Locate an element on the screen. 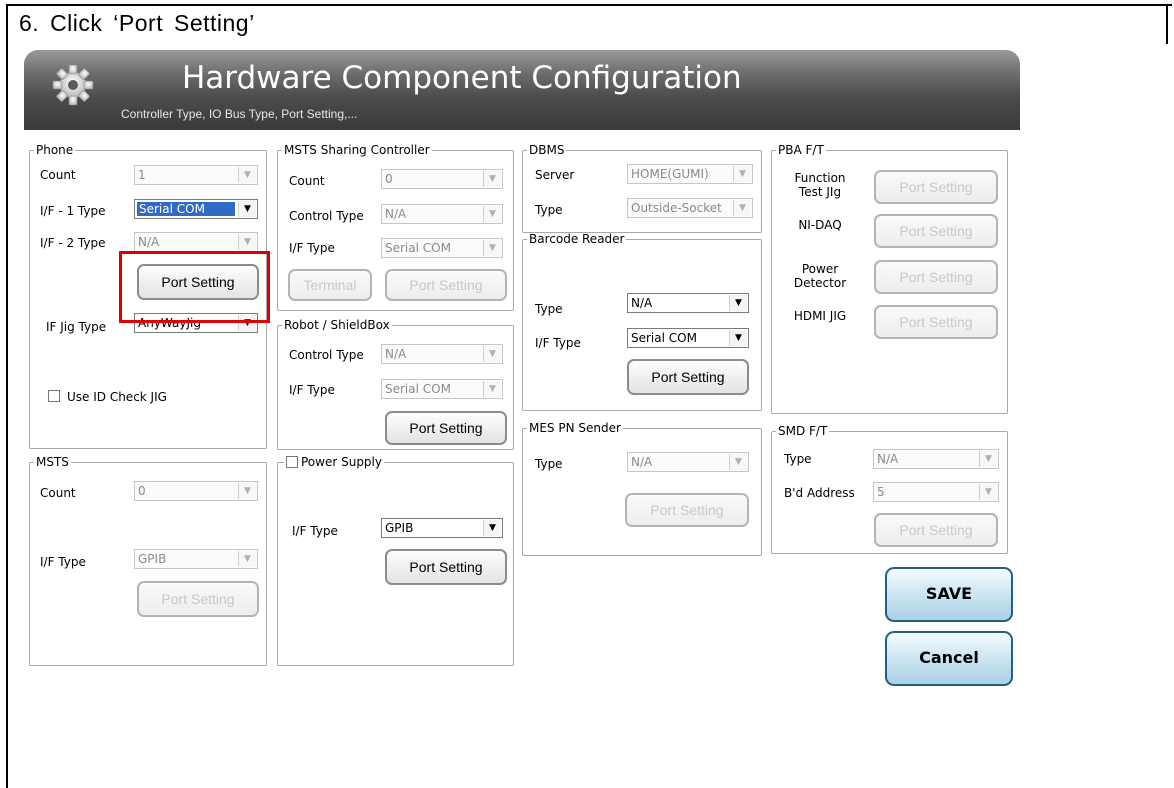 This screenshot has width=1174, height=788. phone-if1-value: Serial COM is located at coordinates (186, 209).